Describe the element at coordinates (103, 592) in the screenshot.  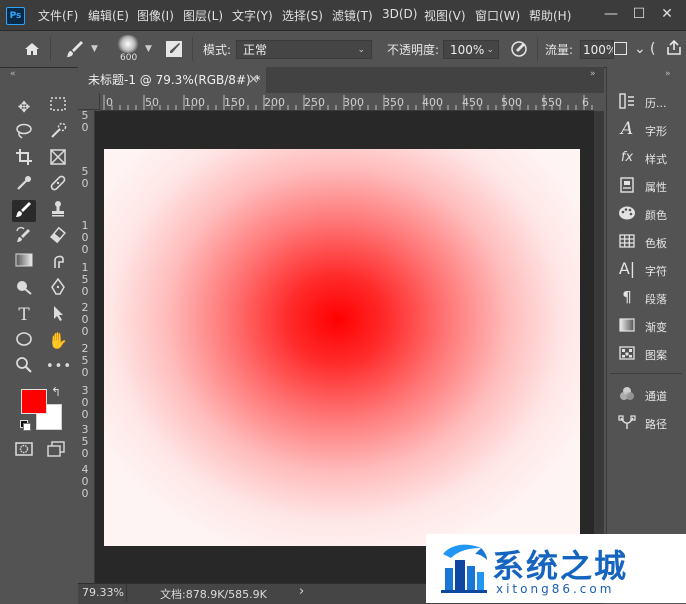
I see `zoom-level: 79.33%` at that location.